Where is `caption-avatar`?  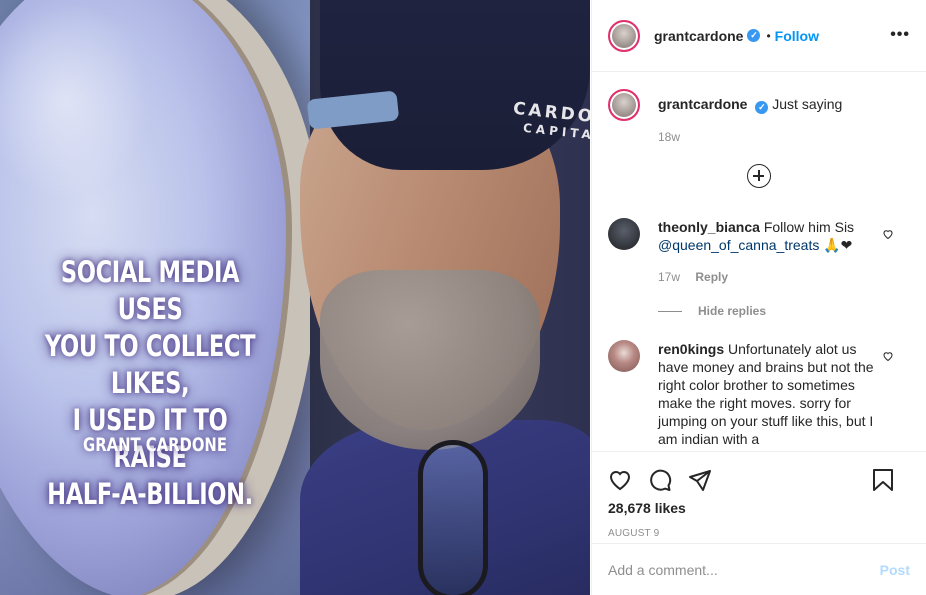 caption-avatar is located at coordinates (624, 105).